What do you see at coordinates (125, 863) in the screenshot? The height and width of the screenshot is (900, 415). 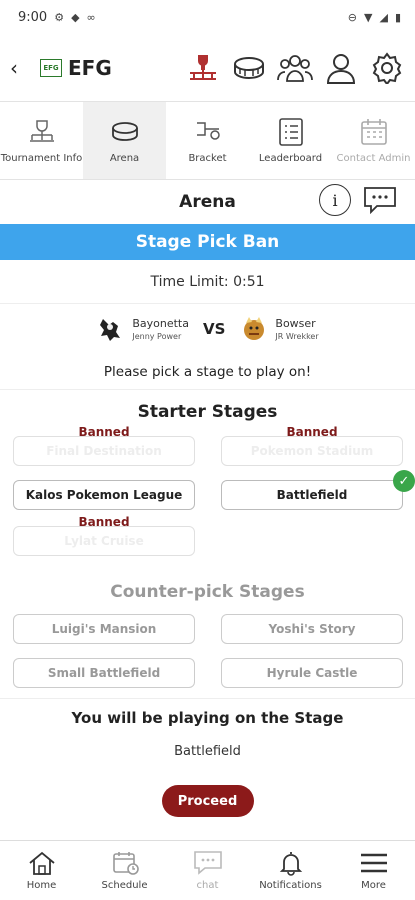 I see `schedule-icon` at bounding box center [125, 863].